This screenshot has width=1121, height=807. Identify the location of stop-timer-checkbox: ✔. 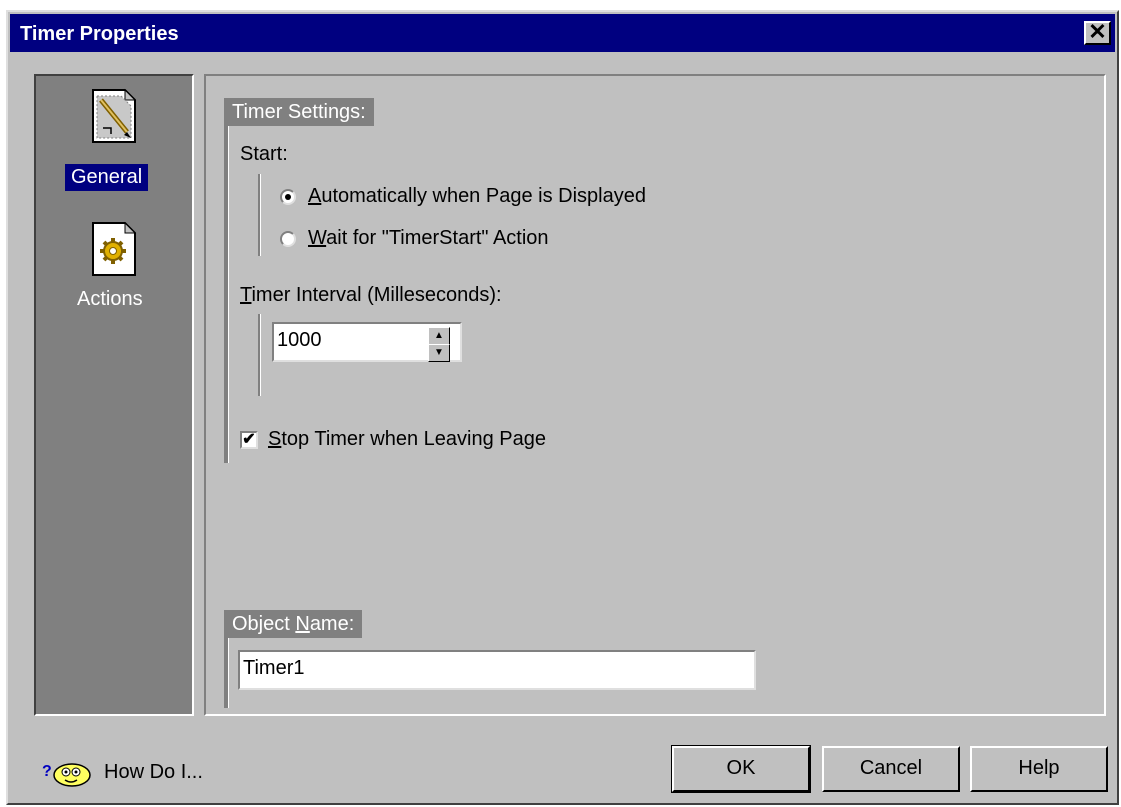
(249, 440).